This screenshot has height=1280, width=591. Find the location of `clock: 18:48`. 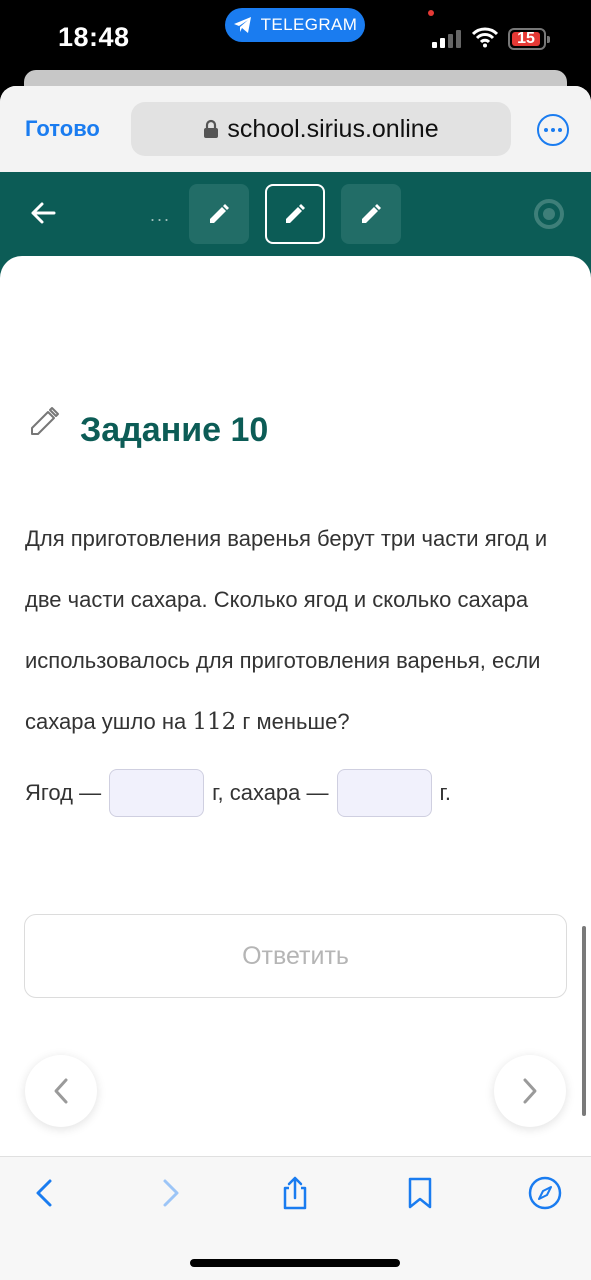

clock: 18:48 is located at coordinates (94, 37).